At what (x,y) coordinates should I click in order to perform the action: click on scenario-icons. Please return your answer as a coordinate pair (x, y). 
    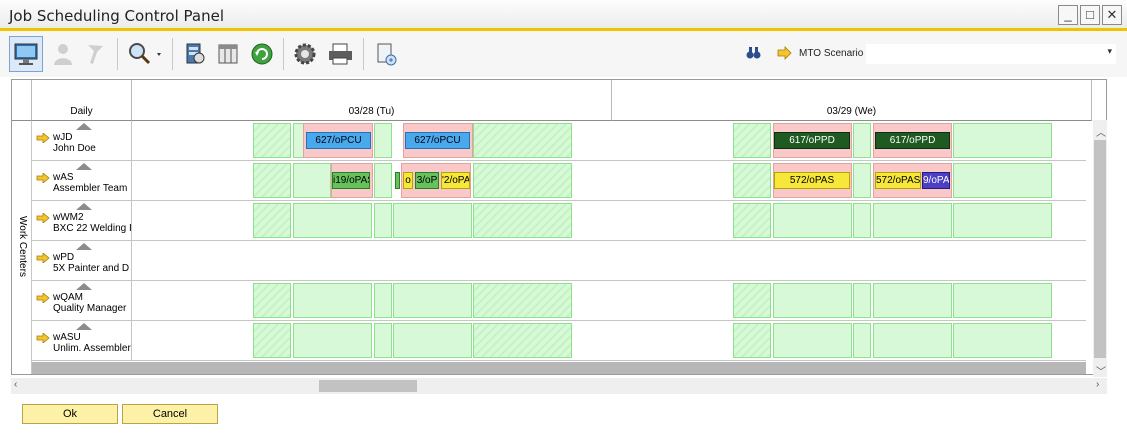
    Looking at the image, I should click on (769, 54).